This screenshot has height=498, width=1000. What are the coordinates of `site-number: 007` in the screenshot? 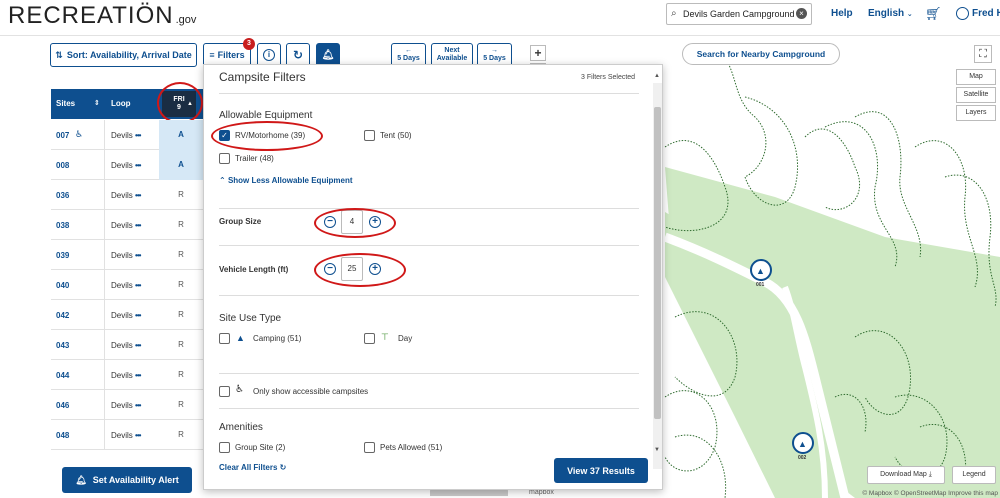 It's located at (62, 135).